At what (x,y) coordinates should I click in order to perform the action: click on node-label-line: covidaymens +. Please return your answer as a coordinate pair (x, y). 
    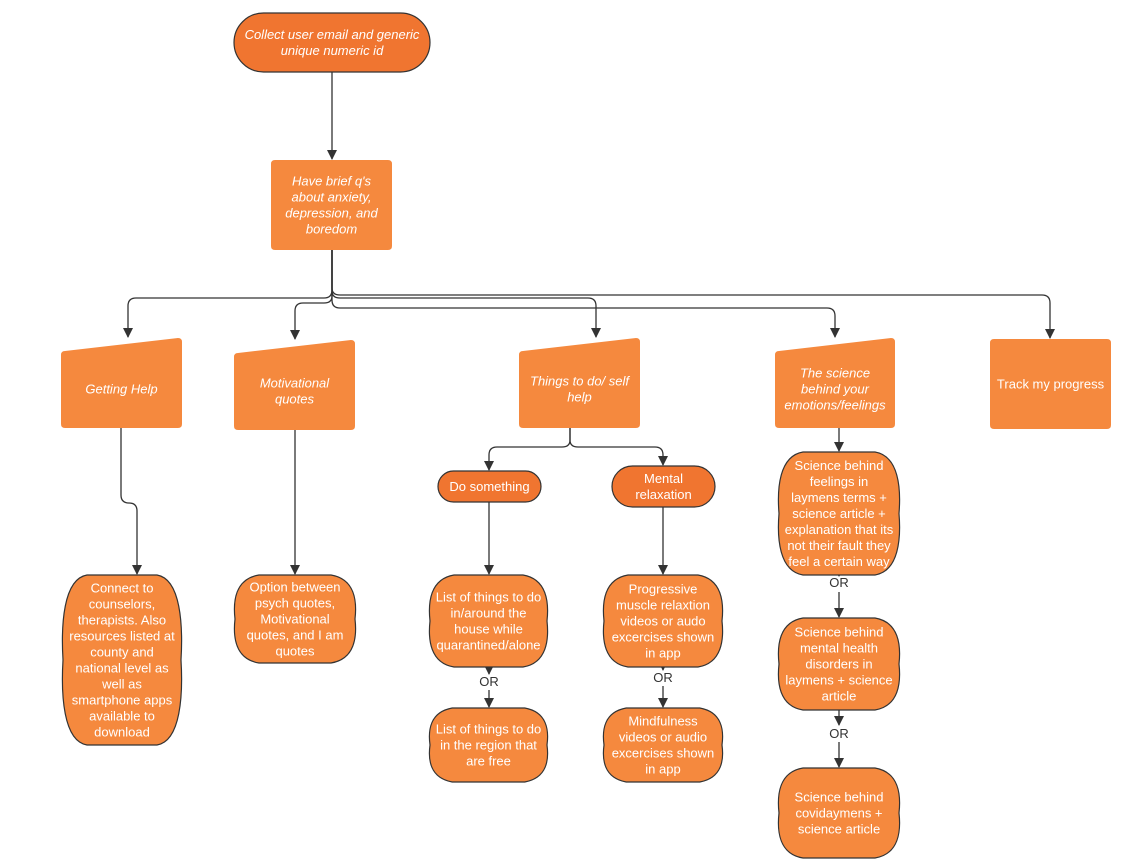
    Looking at the image, I should click on (838, 813).